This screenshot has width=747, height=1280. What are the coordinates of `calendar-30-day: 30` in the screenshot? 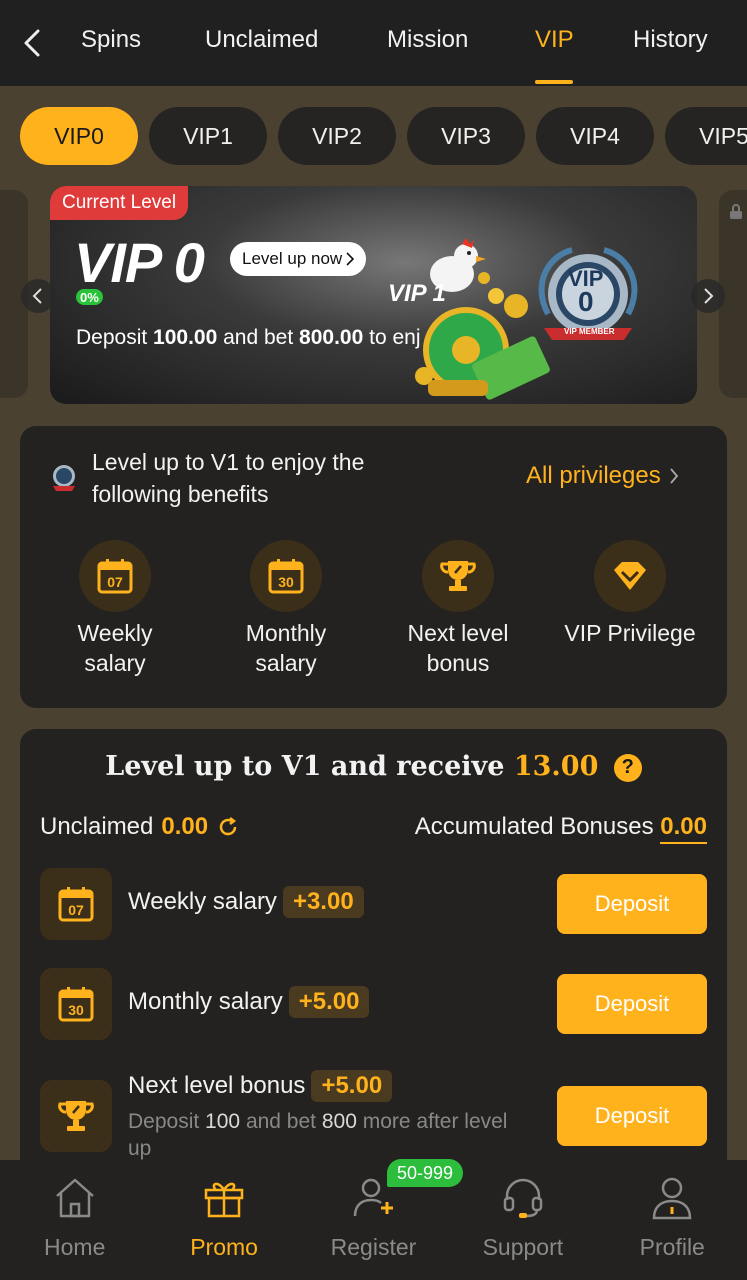 It's located at (286, 582).